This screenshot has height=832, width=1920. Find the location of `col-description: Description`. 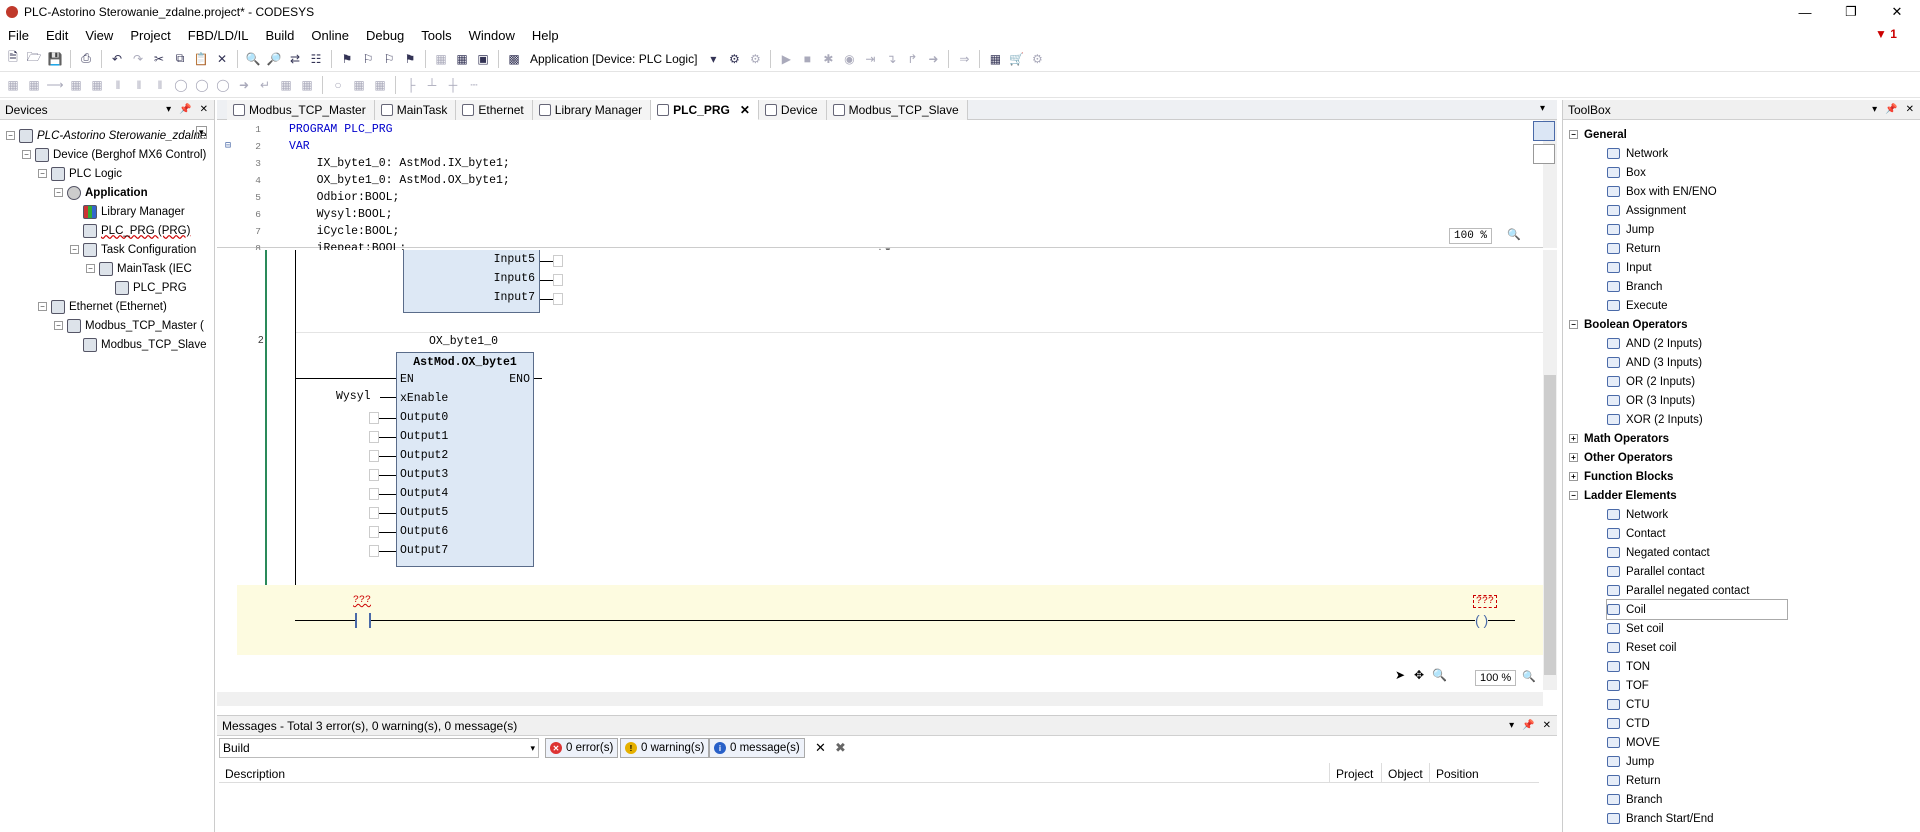

col-description: Description is located at coordinates (255, 774).